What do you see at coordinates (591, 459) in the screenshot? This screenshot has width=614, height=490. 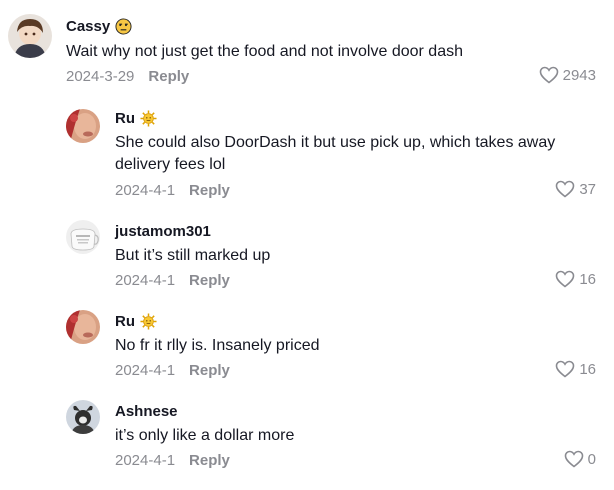 I see `like-count: 0` at bounding box center [591, 459].